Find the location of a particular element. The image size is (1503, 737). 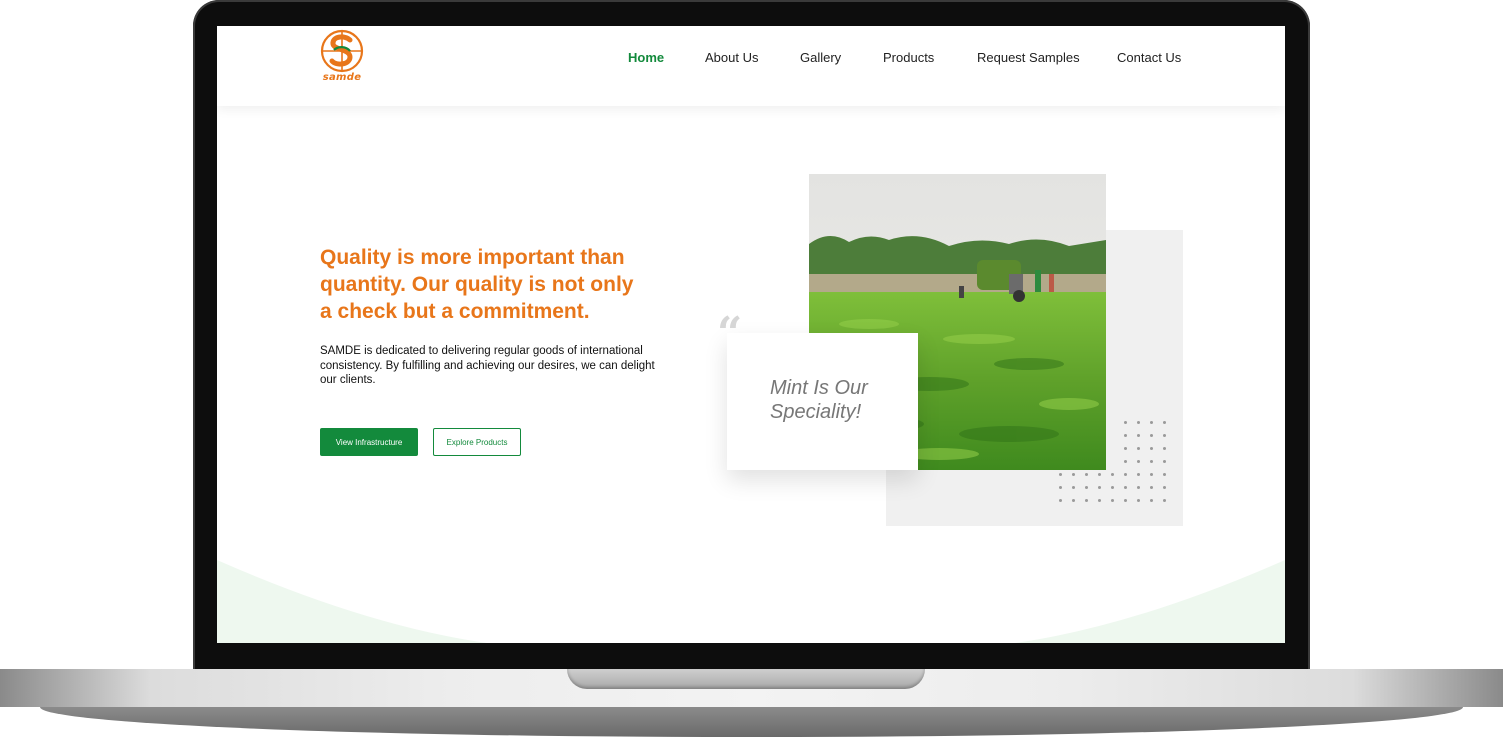

nav-about-us: About Us is located at coordinates (731, 57).